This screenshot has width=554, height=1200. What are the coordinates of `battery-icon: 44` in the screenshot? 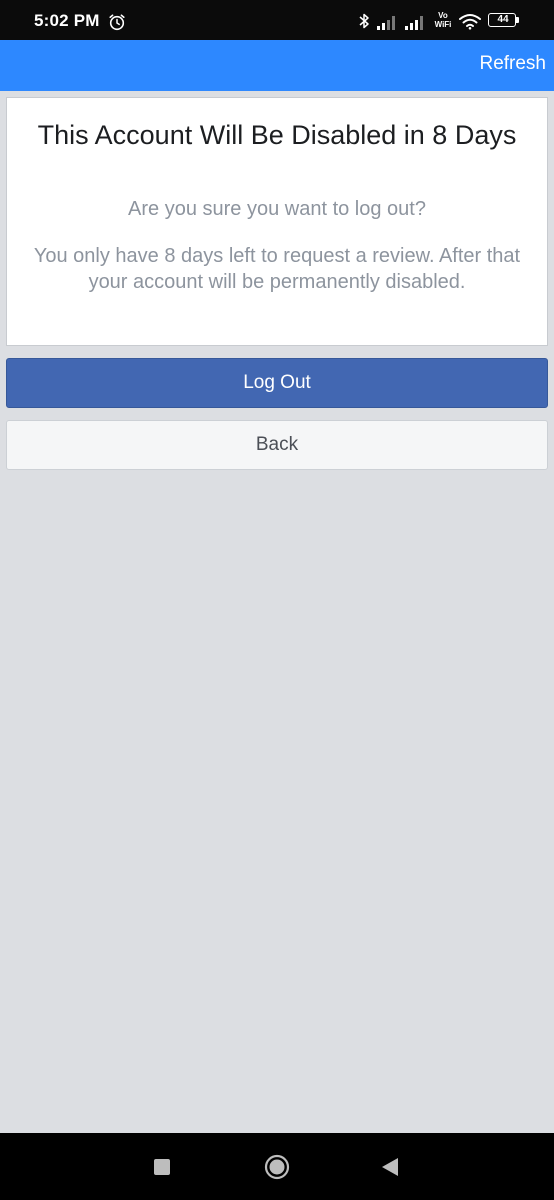 It's located at (505, 21).